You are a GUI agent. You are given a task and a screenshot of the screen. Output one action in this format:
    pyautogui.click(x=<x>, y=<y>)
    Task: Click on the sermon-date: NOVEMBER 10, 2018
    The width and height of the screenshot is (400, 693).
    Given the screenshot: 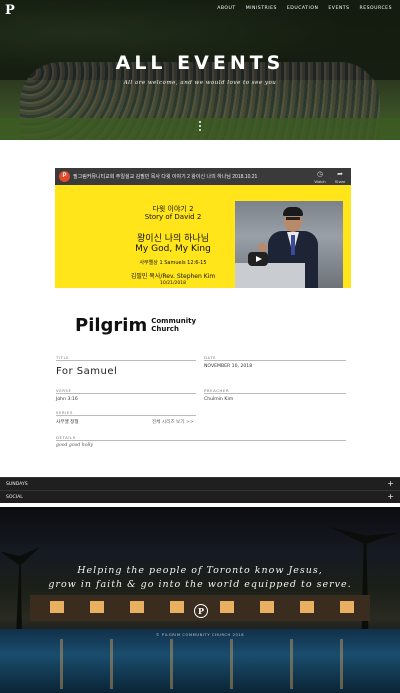 What is the action you would take?
    pyautogui.click(x=228, y=366)
    